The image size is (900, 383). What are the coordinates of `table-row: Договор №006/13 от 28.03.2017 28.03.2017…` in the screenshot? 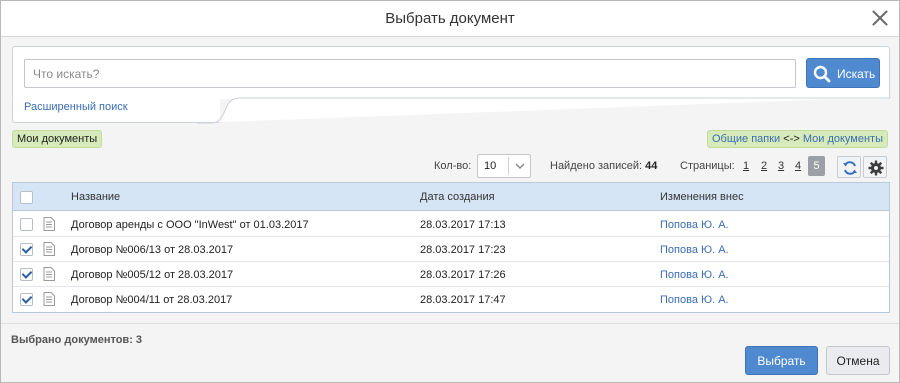 It's located at (451, 249).